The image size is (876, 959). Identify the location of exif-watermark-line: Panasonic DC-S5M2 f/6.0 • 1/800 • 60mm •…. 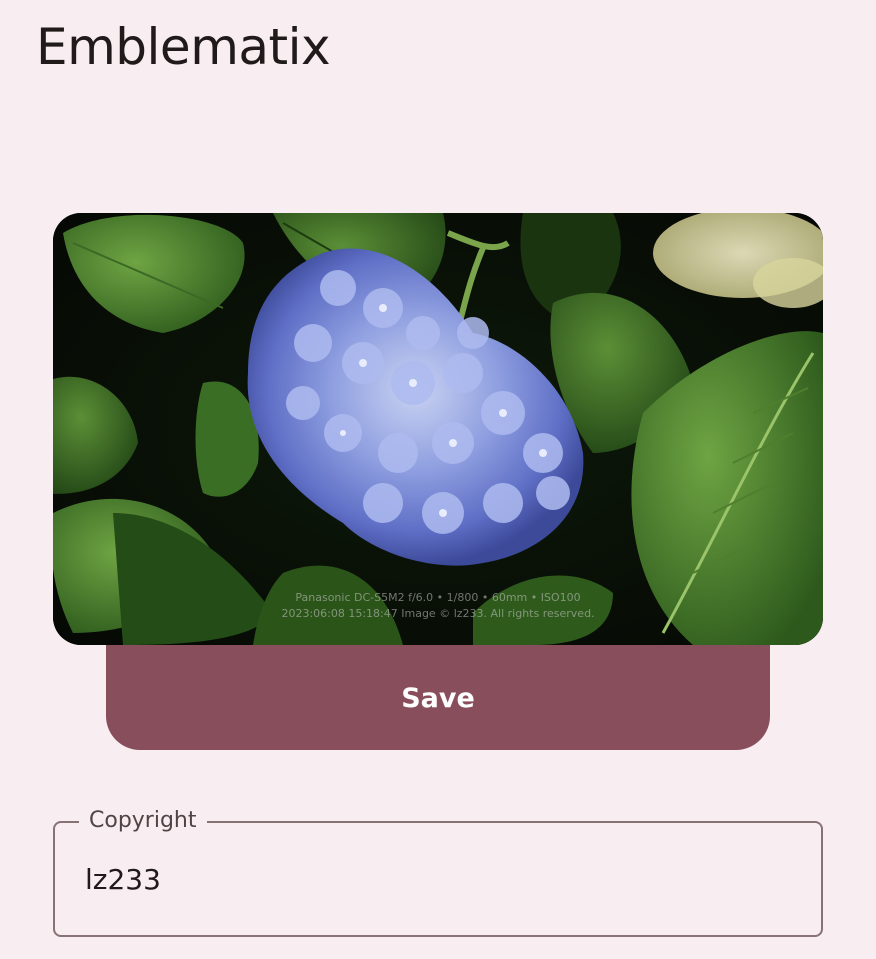
(438, 597).